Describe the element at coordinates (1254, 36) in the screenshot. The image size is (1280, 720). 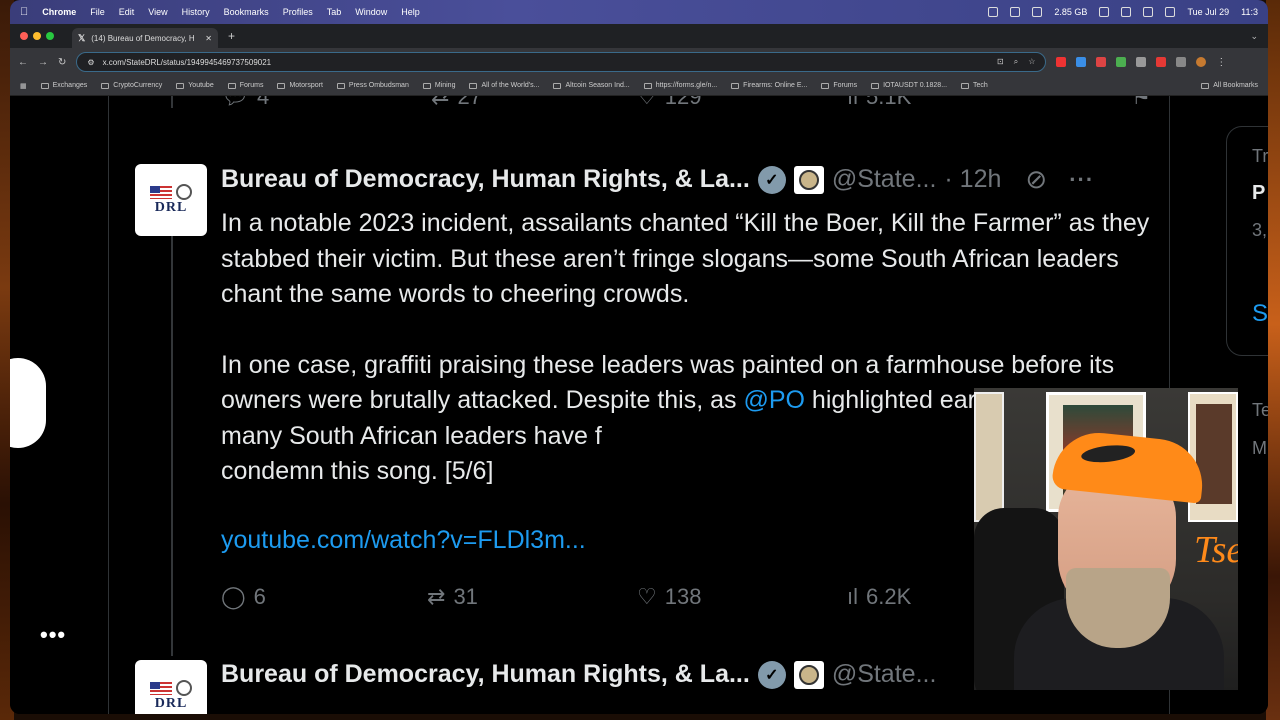
I see `tab-search-icon: ⌄` at that location.